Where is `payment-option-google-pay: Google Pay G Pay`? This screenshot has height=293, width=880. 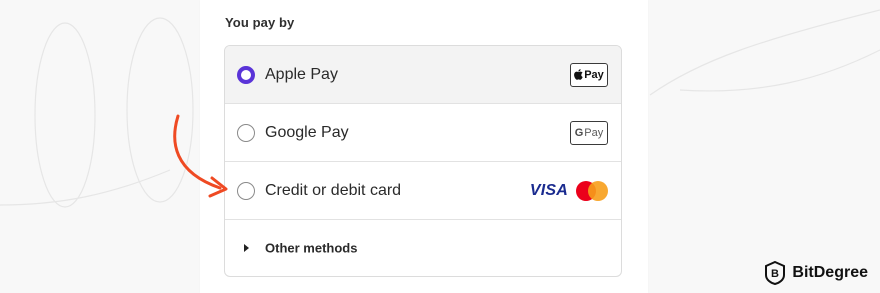
payment-option-google-pay: Google Pay G Pay is located at coordinates (423, 133).